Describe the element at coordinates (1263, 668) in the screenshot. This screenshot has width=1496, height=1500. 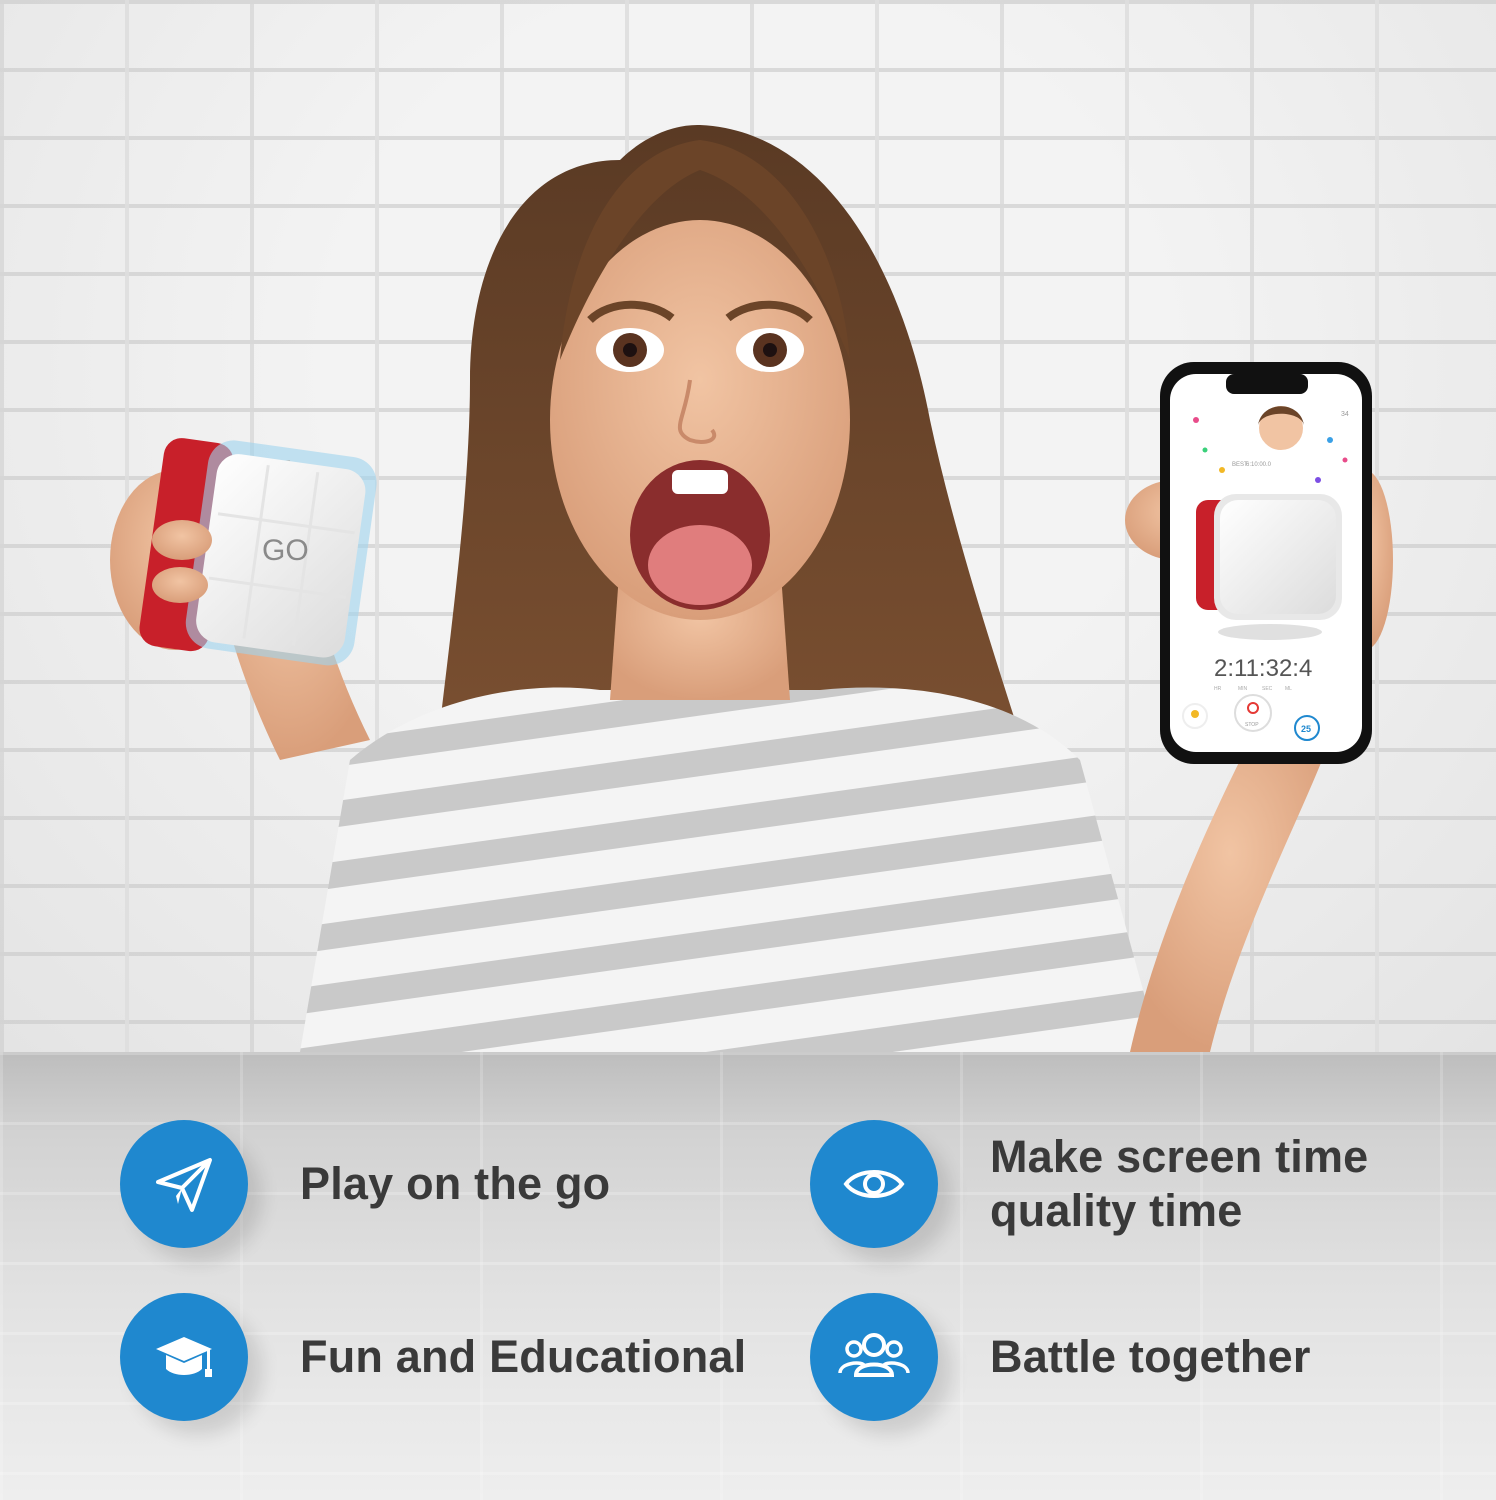
I see `phone-timer: 2:11:32:4` at that location.